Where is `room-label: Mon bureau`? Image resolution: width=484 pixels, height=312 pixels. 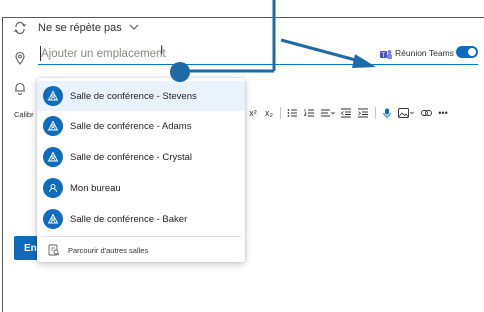
room-label: Mon bureau is located at coordinates (95, 188).